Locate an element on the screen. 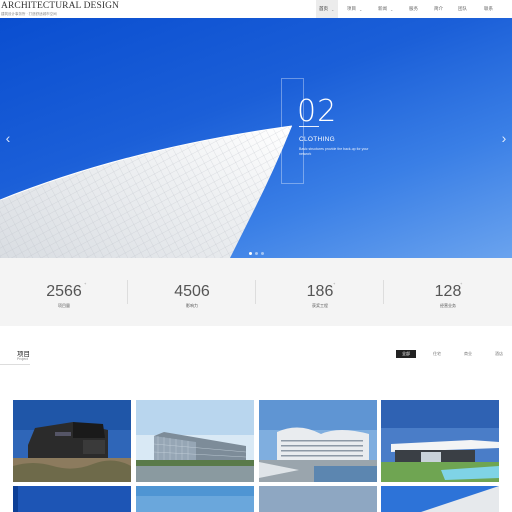 Image resolution: width=512 pixels, height=512 pixels. project-tabs: 全部 住宅 商业 酒店 is located at coordinates (452, 354).